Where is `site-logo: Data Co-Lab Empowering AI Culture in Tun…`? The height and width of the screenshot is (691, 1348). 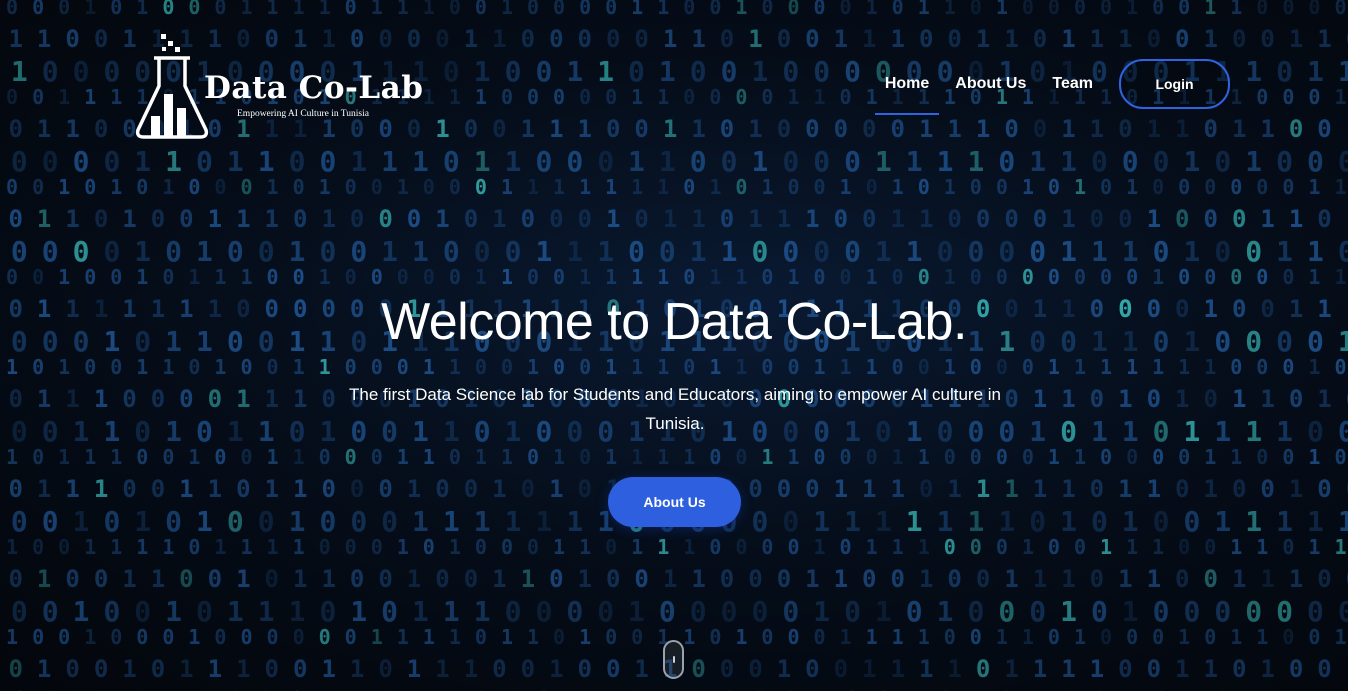 site-logo: Data Co-Lab Empowering AI Culture in Tun… is located at coordinates (279, 86).